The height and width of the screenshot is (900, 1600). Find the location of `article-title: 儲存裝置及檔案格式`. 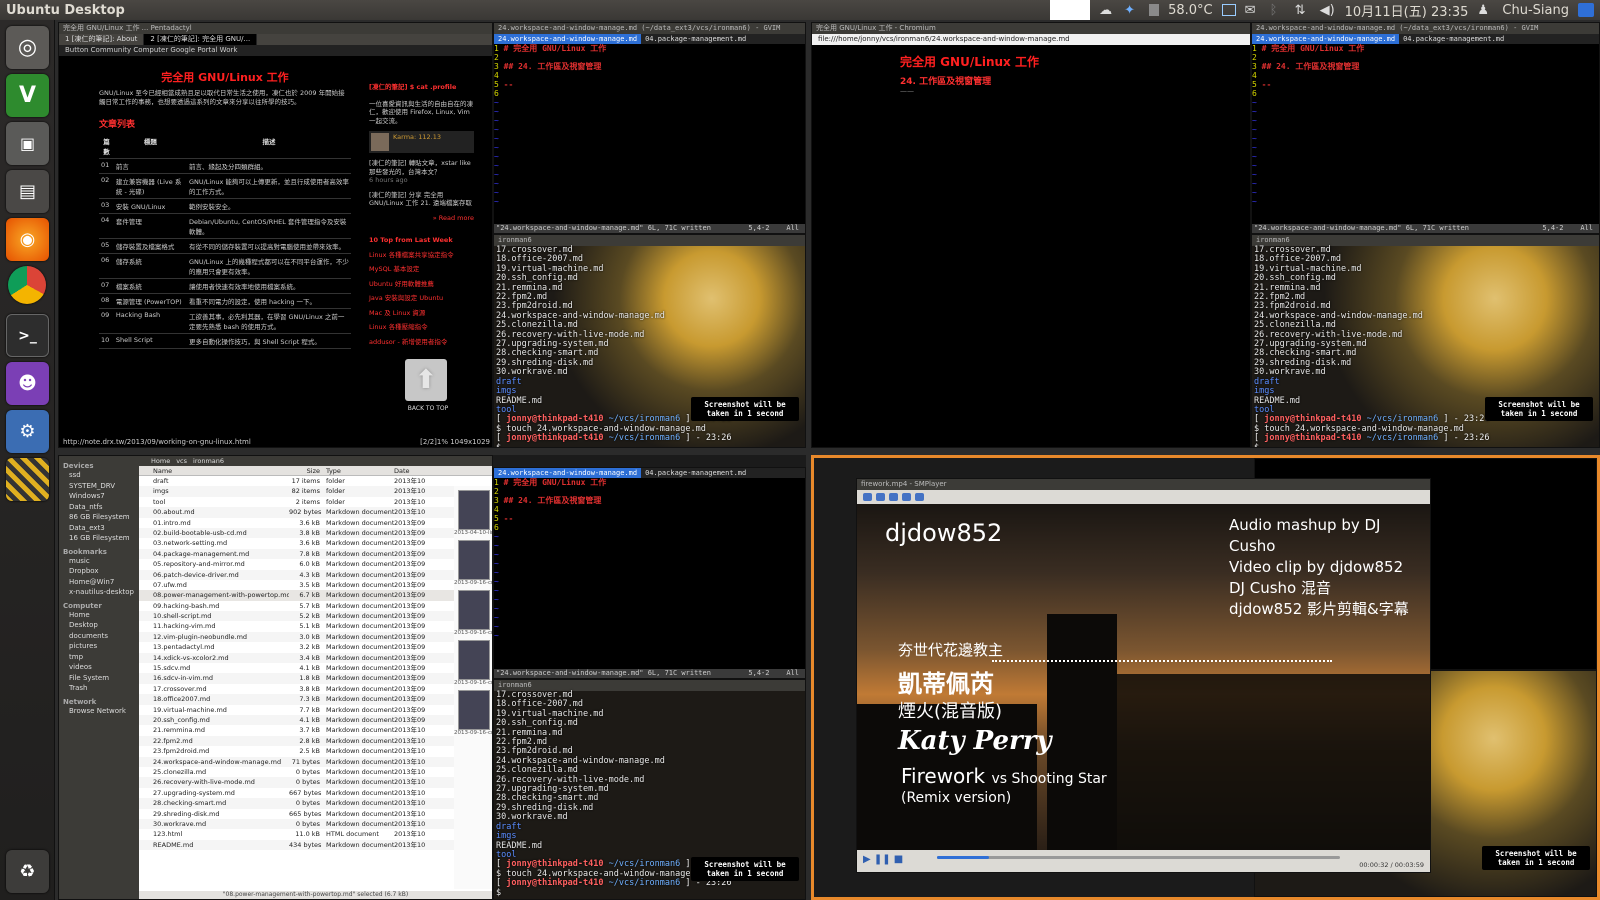

article-title: 儲存裝置及檔案格式 is located at coordinates (150, 246).